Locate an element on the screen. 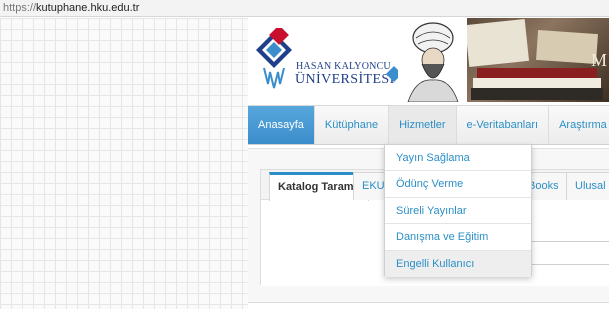 The image size is (609, 309). nav-anasayfa: Anasayfa is located at coordinates (281, 125).